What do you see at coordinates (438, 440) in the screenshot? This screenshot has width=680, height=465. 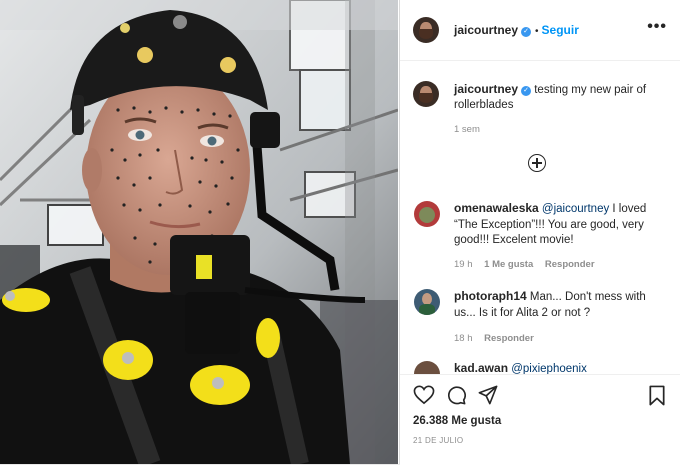 I see `post-date: 21 DE JULIO` at bounding box center [438, 440].